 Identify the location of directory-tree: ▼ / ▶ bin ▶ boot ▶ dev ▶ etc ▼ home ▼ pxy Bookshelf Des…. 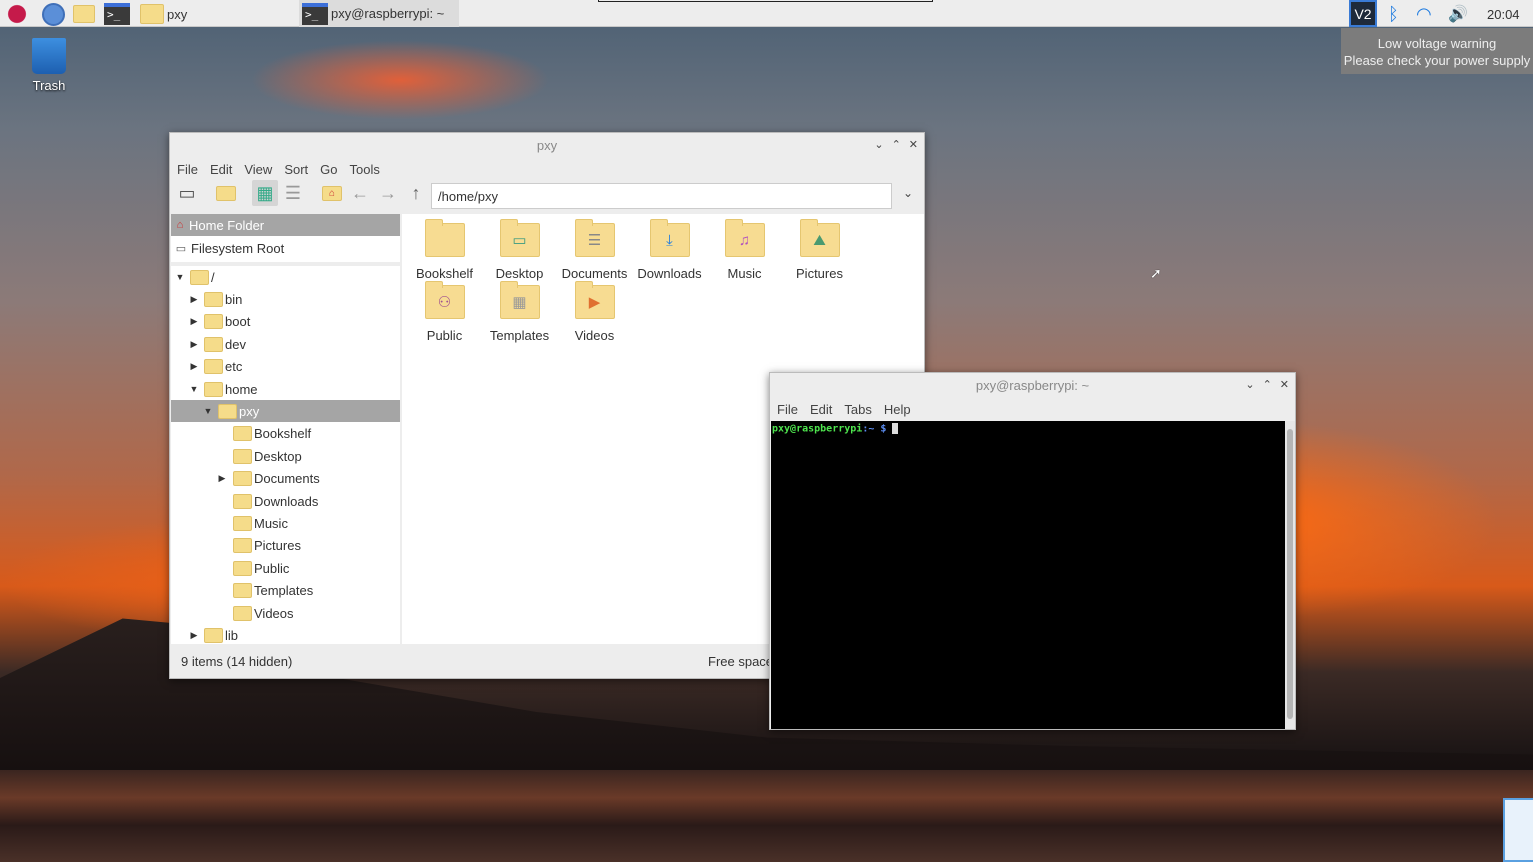
(285, 455).